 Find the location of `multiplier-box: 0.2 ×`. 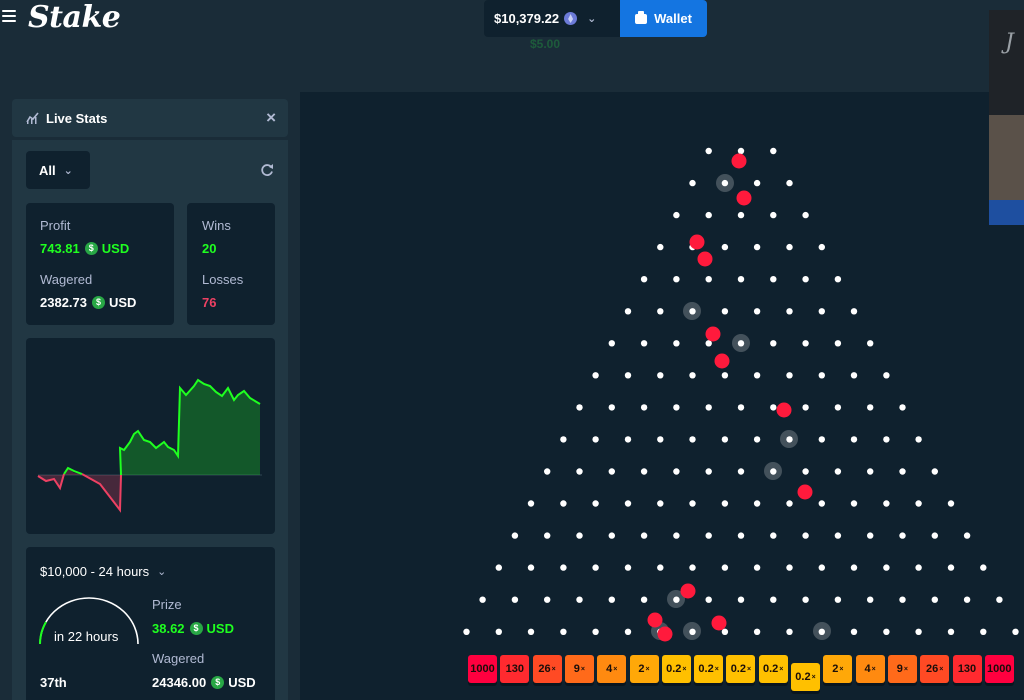

multiplier-box: 0.2 × is located at coordinates (805, 677).